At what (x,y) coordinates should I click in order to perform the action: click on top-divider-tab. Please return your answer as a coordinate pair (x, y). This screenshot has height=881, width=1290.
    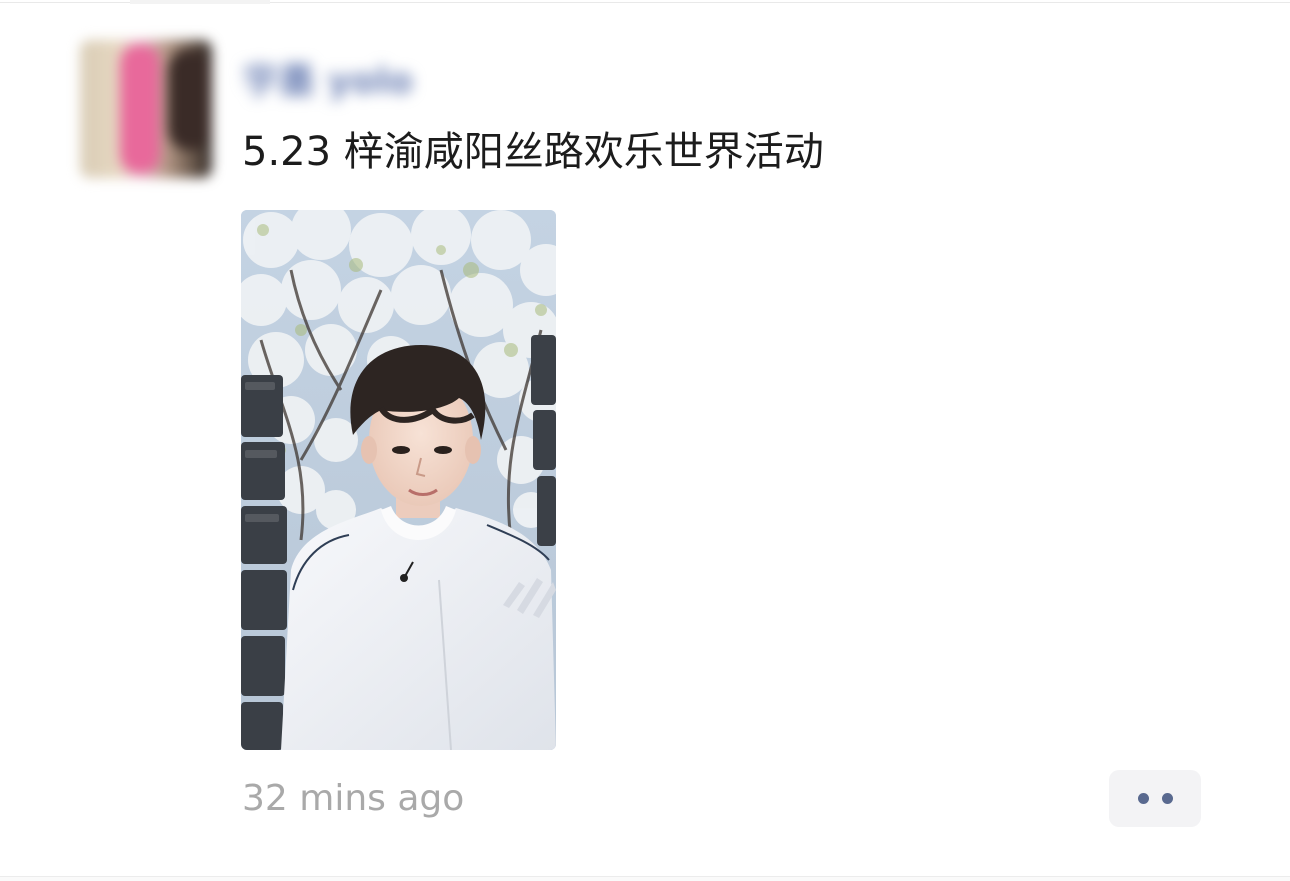
    Looking at the image, I should click on (200, 2).